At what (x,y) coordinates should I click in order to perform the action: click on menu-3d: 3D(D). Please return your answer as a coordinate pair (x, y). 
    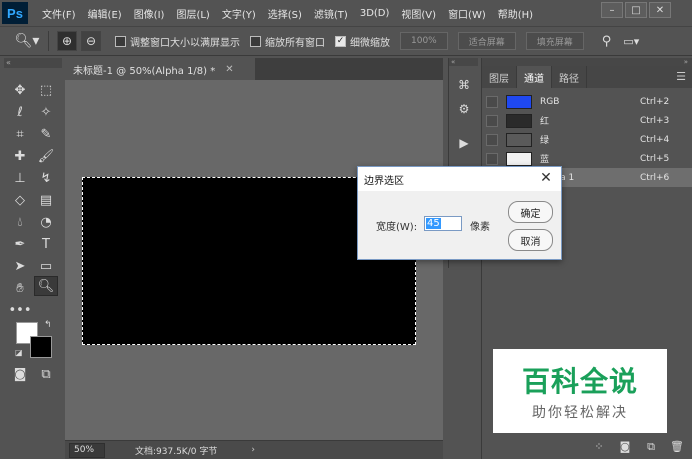
    Looking at the image, I should click on (375, 13).